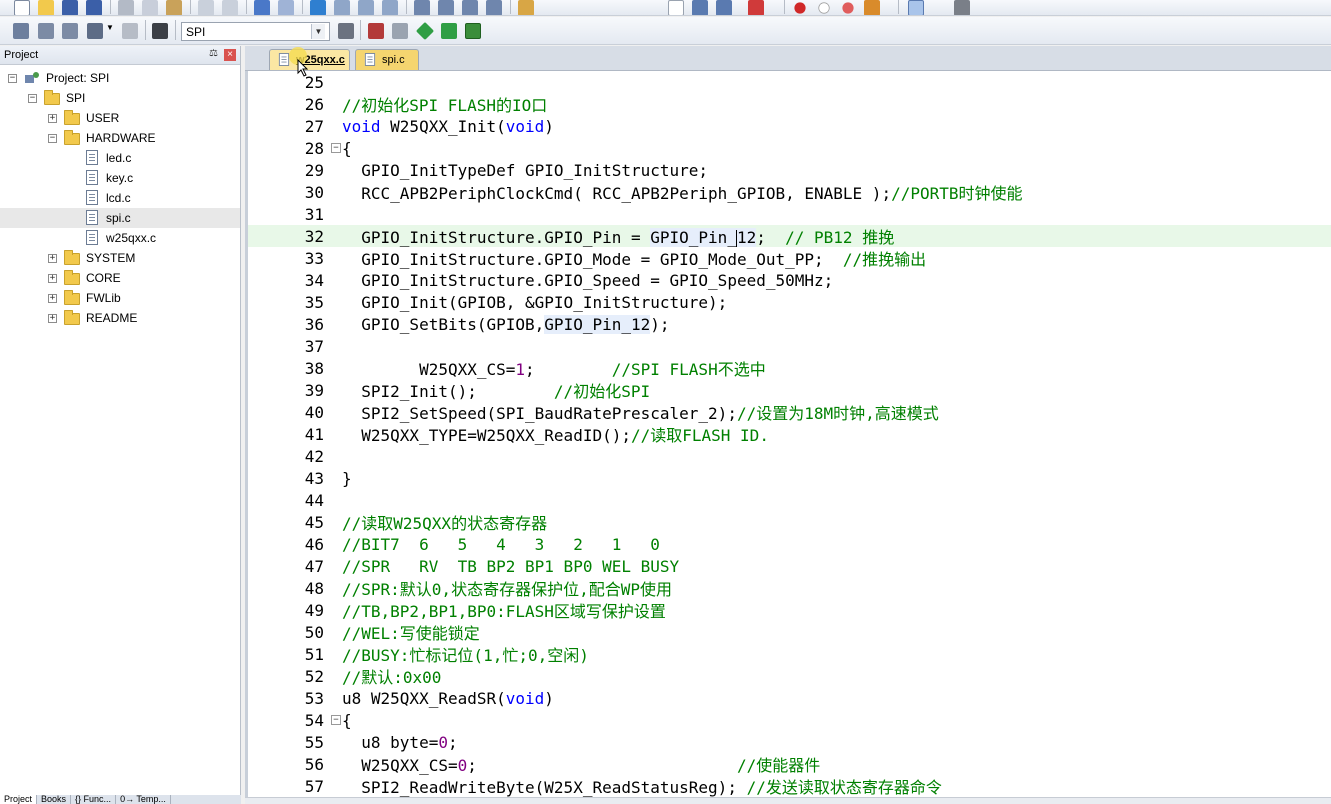  I want to click on code-line: 46 //BIT7 6 5 4 3 2 1 0, so click(789, 544).